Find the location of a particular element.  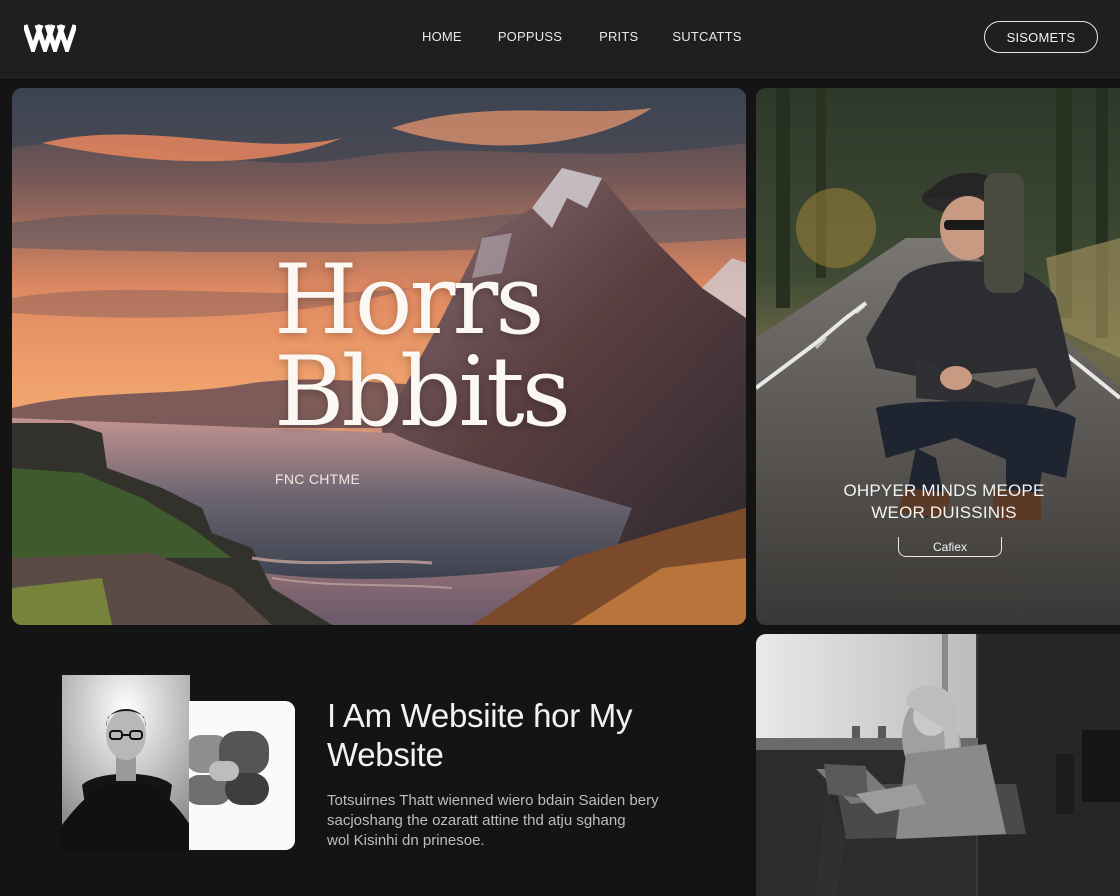

portrait-photo is located at coordinates (126, 762).